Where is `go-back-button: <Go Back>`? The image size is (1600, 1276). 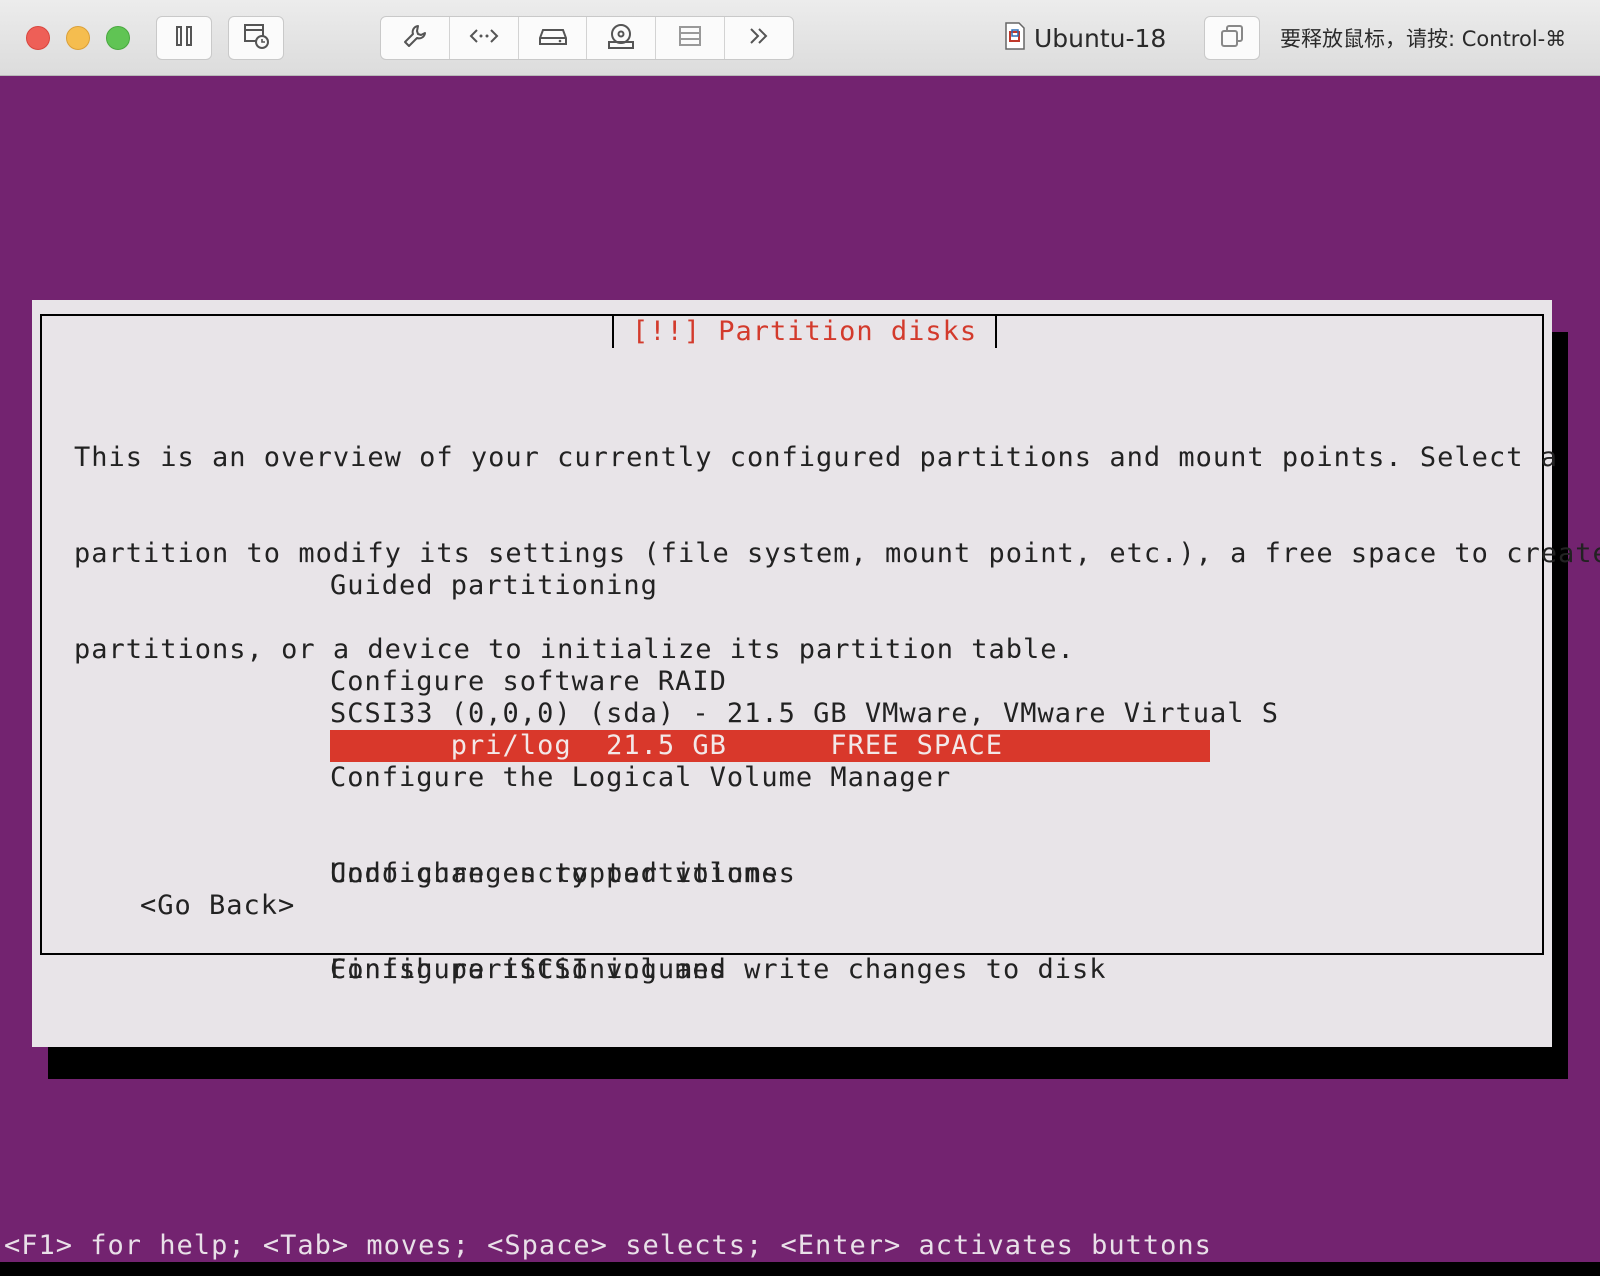
go-back-button: <Go Back> is located at coordinates (217, 906).